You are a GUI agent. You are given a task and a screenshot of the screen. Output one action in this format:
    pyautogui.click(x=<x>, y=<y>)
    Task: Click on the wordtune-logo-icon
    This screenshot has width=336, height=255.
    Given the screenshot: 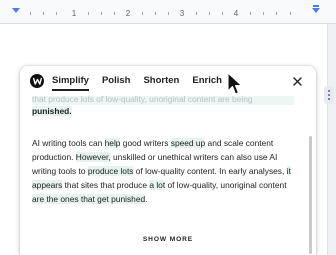 What is the action you would take?
    pyautogui.click(x=37, y=81)
    